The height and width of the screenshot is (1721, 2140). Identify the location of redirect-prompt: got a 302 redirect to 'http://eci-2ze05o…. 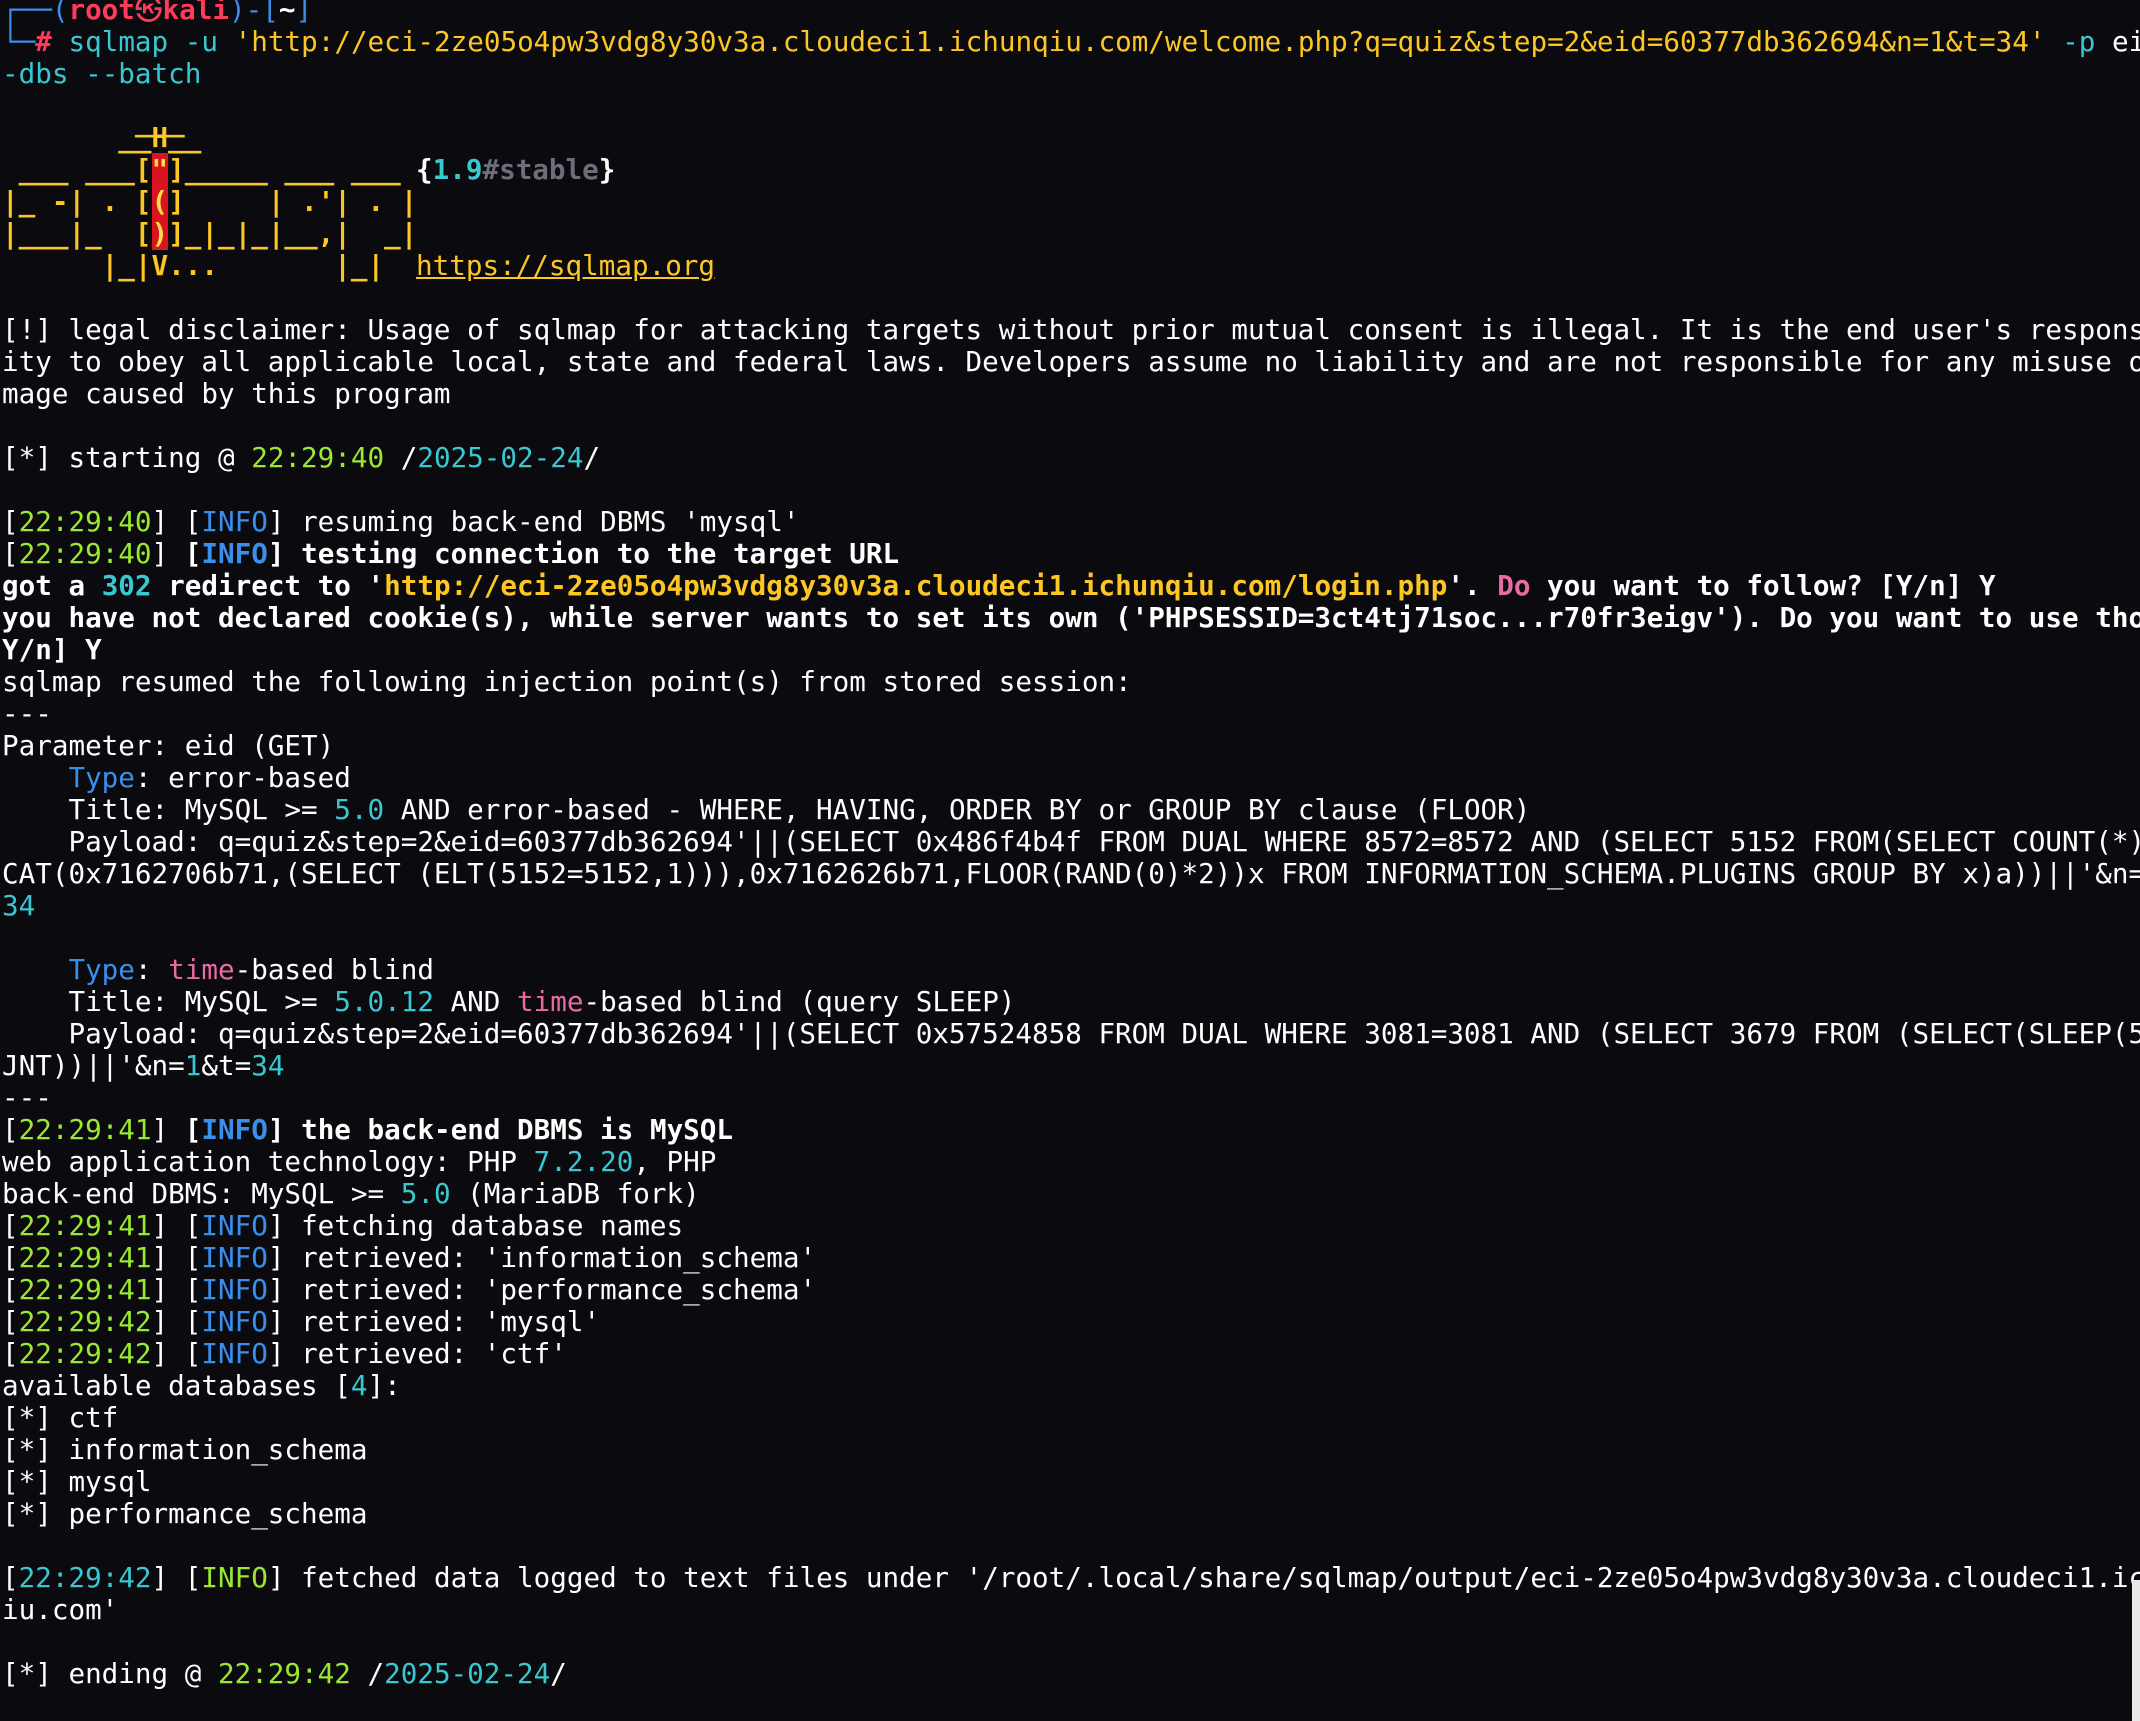
(999, 585).